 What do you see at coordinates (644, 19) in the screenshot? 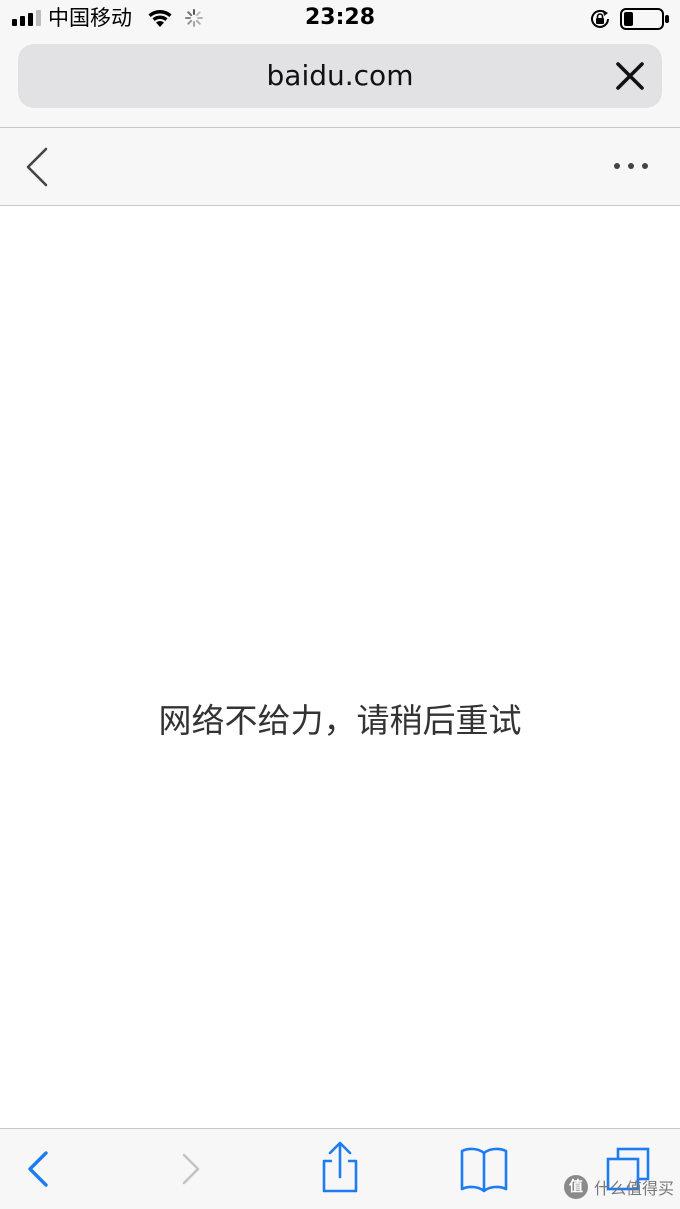
I see `battery-icon` at bounding box center [644, 19].